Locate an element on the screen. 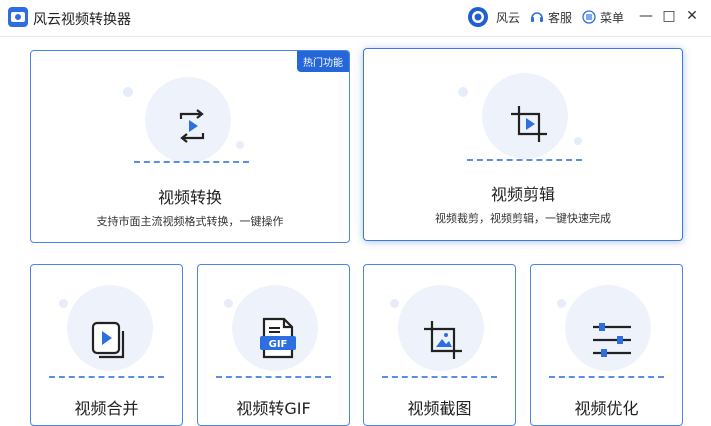 Image resolution: width=711 pixels, height=426 pixels. card-title: 视频优化 is located at coordinates (606, 408).